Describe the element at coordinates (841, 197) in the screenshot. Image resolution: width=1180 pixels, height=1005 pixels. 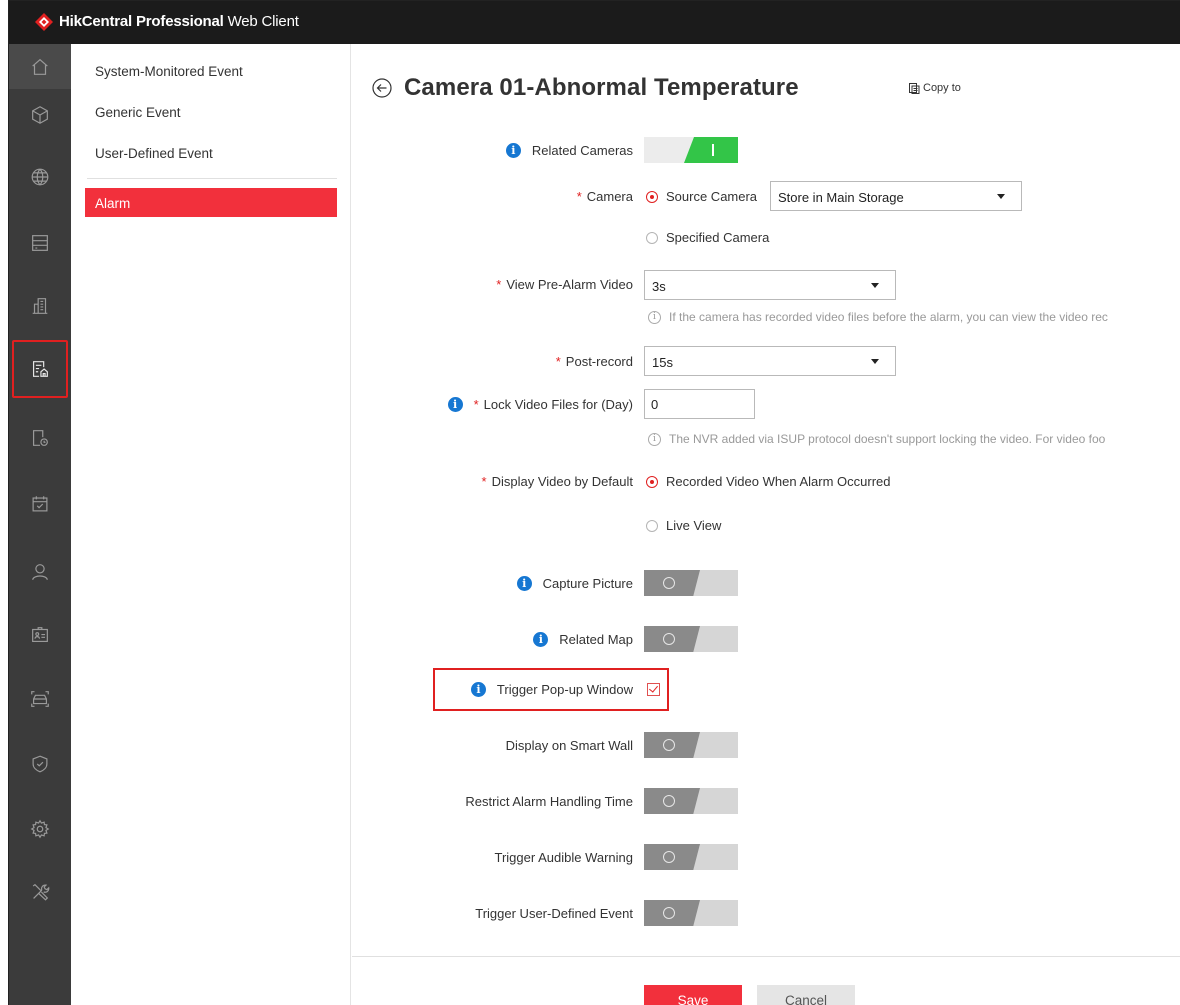
I see `storage-select-value: Store in Main Storage` at that location.